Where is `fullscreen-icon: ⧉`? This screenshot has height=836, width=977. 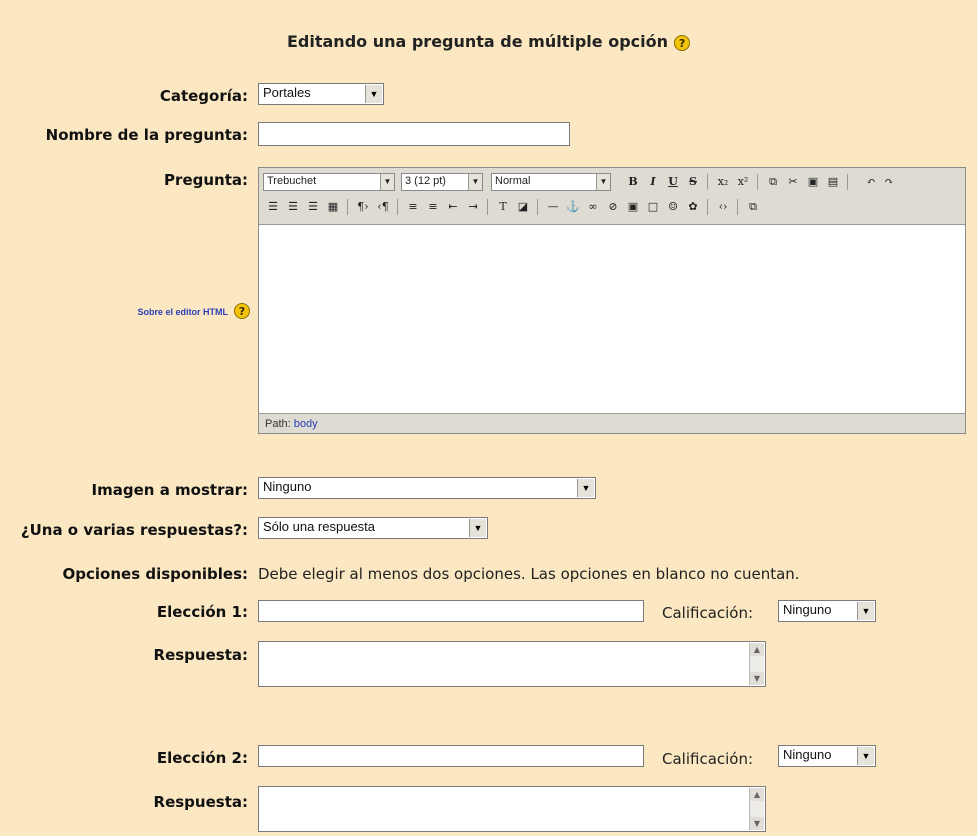 fullscreen-icon: ⧉ is located at coordinates (753, 207).